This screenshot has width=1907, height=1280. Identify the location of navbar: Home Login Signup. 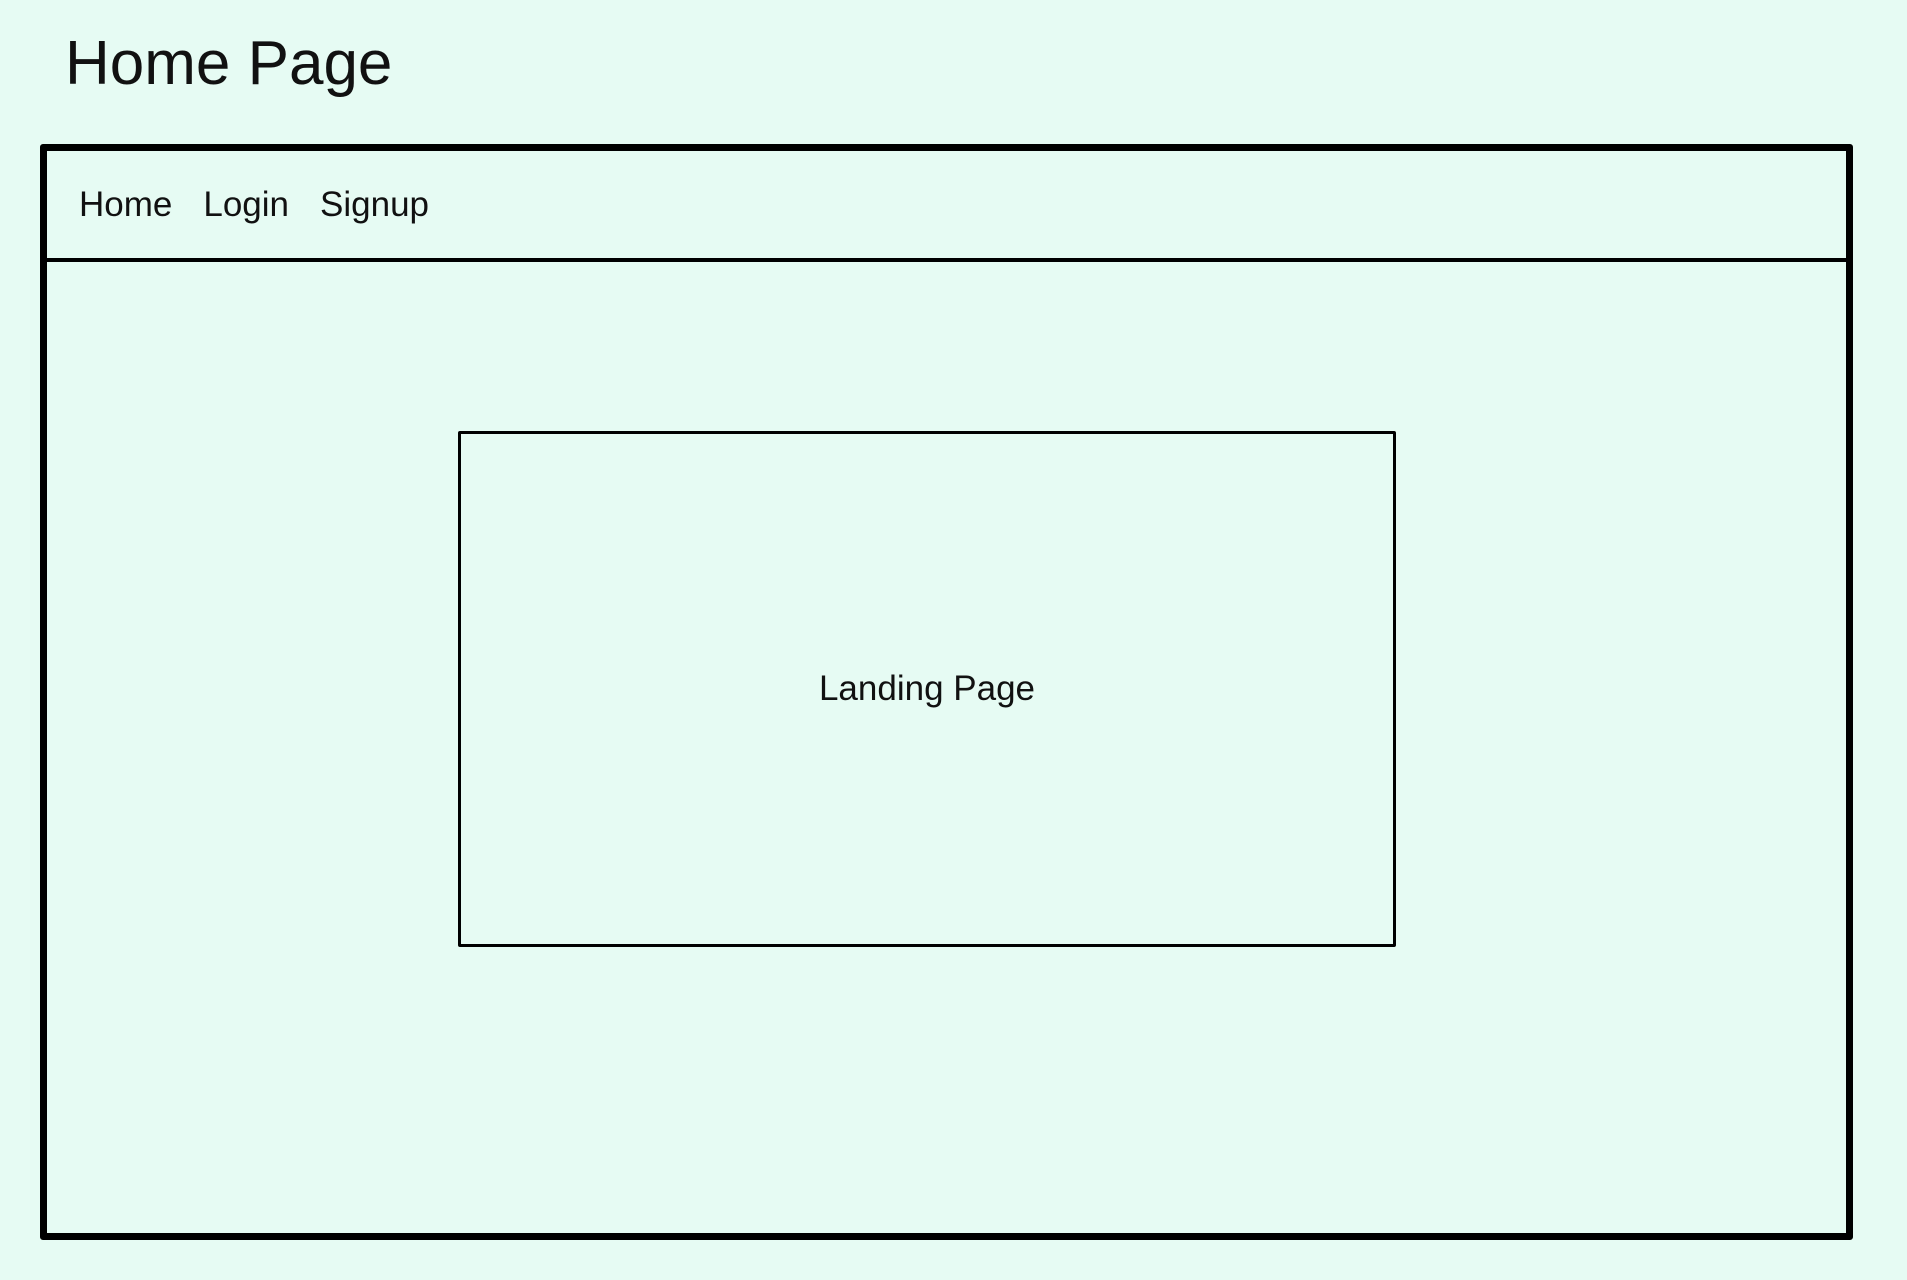
(946, 206).